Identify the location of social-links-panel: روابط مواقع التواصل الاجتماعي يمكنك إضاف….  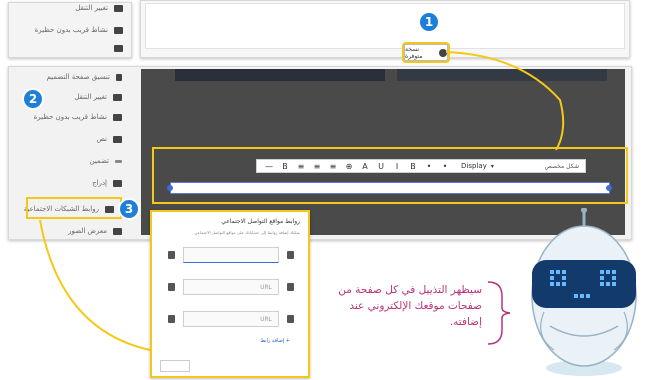
(230, 294).